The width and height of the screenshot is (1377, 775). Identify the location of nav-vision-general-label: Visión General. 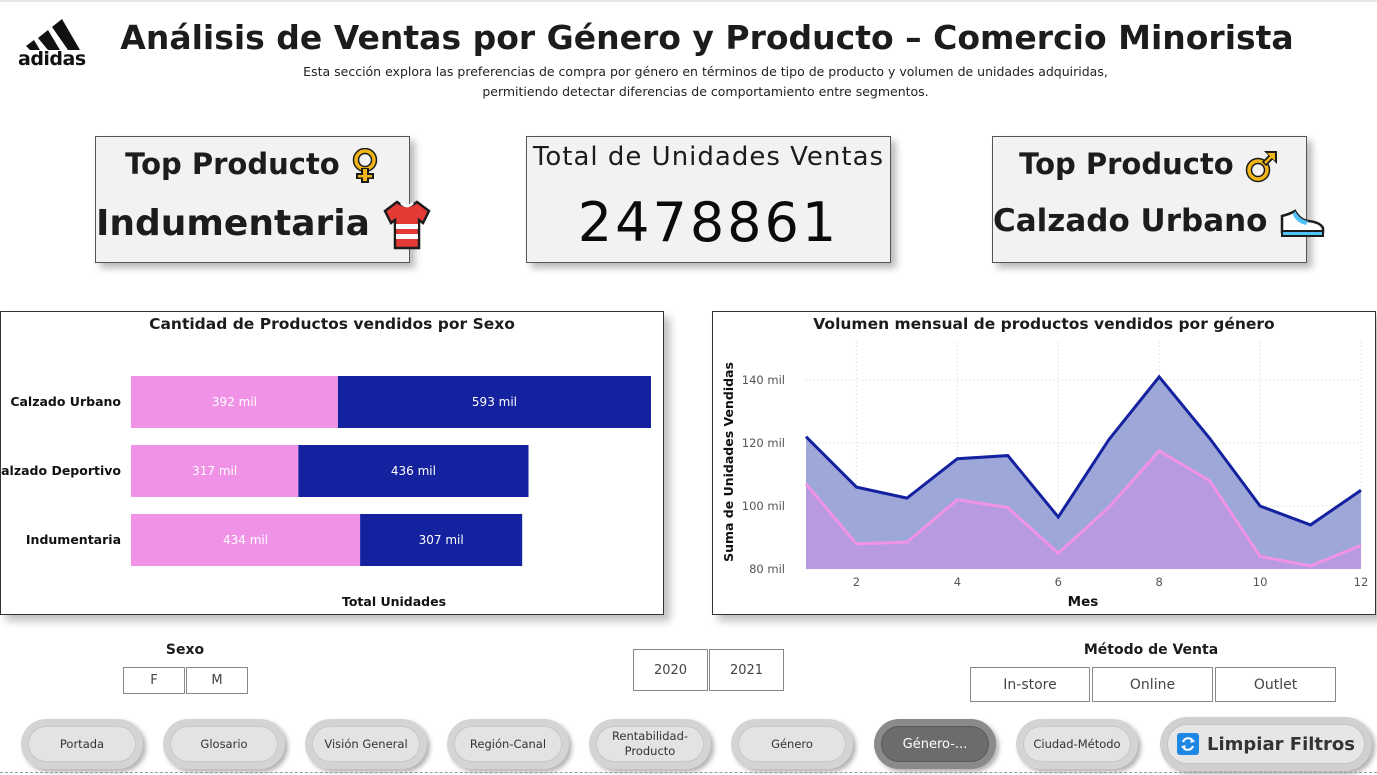
(366, 744).